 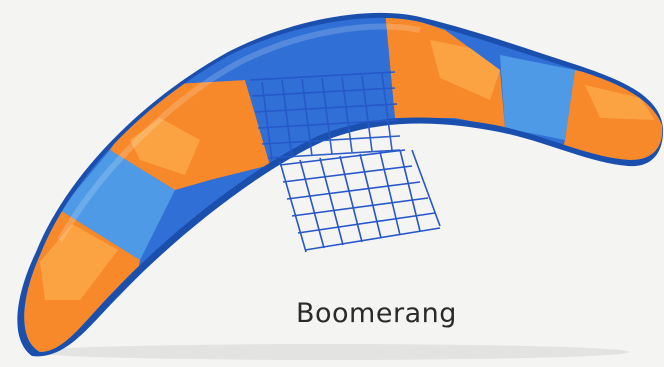 I want to click on wireframe-grid-hanging, so click(x=360, y=201).